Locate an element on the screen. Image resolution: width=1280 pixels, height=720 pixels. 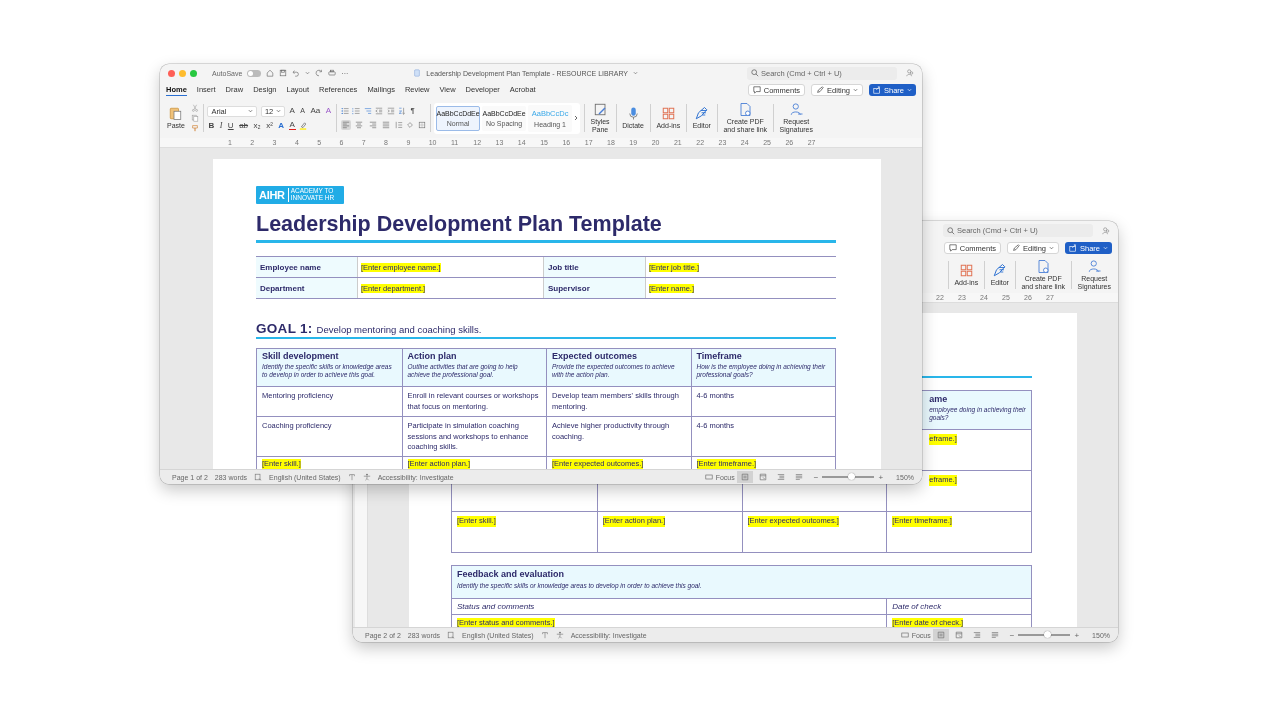
home-icon is located at coordinates (270, 73).